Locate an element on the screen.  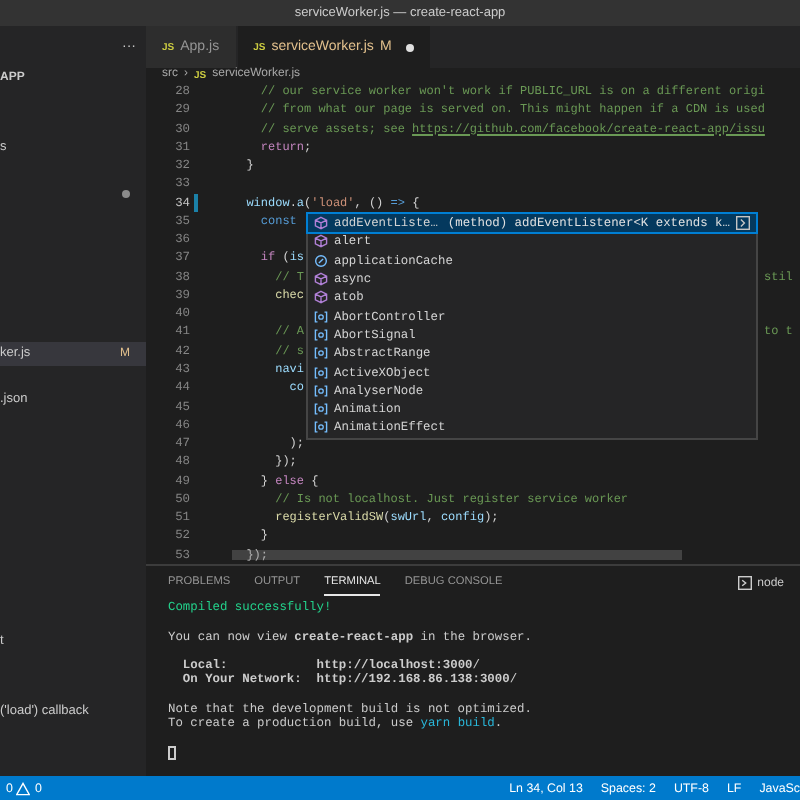
terminal-icon is located at coordinates (744, 583).